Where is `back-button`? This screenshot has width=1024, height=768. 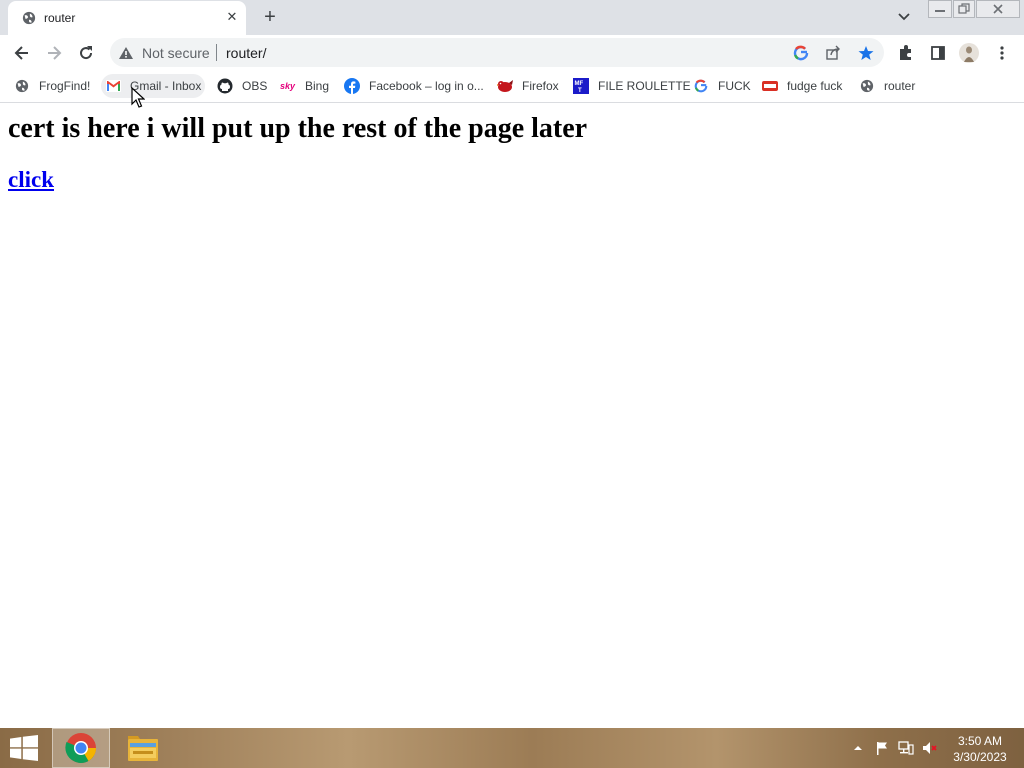
back-button is located at coordinates (22, 53).